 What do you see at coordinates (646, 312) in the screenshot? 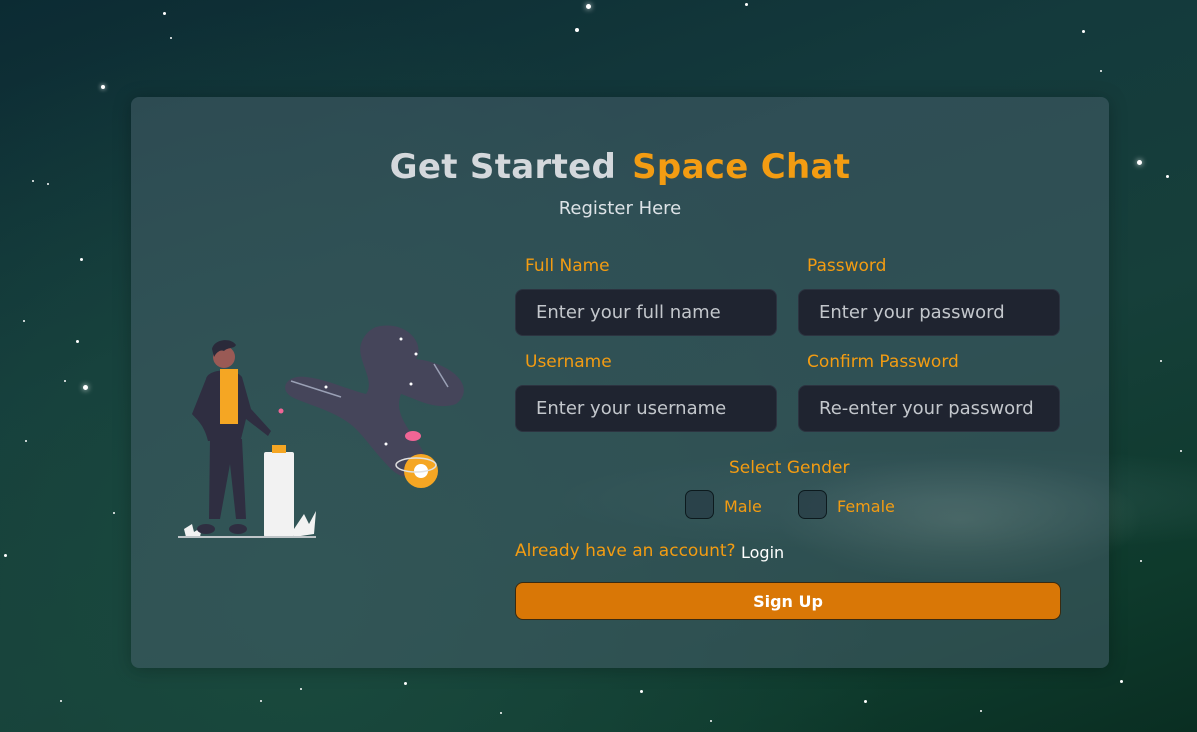
I see `full-name-input` at bounding box center [646, 312].